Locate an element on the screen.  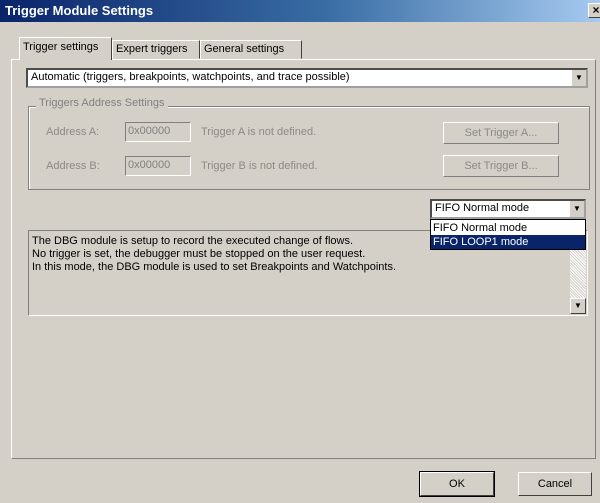
fifo-mode-select: FIFO Normal mode ▼ is located at coordinates (508, 209).